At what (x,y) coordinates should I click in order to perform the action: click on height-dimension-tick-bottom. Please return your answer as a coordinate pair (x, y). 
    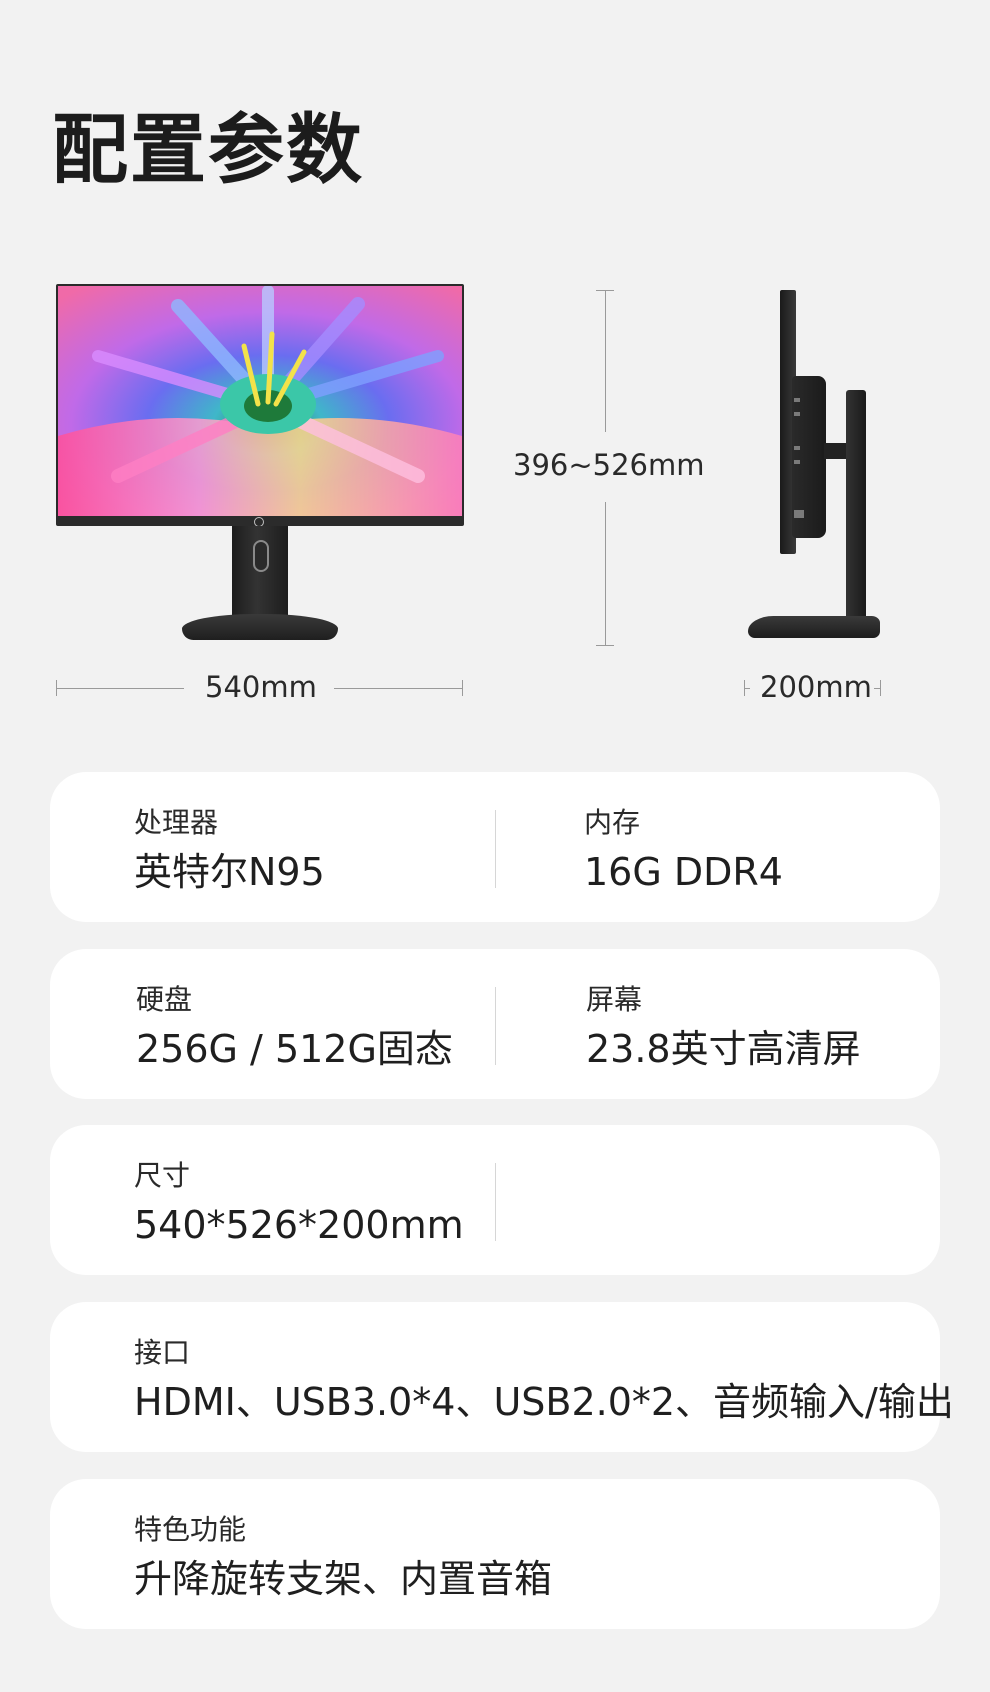
    Looking at the image, I should click on (605, 645).